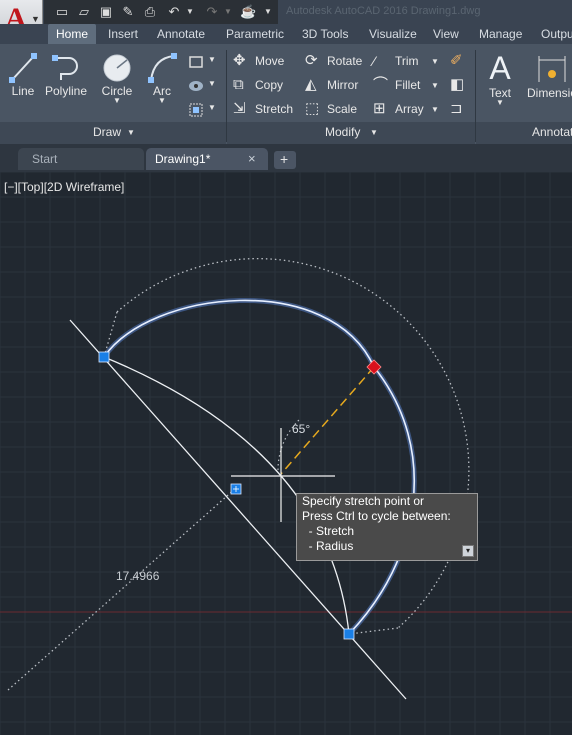  I want to click on draw-panel-expand-icon: ▼, so click(131, 132).